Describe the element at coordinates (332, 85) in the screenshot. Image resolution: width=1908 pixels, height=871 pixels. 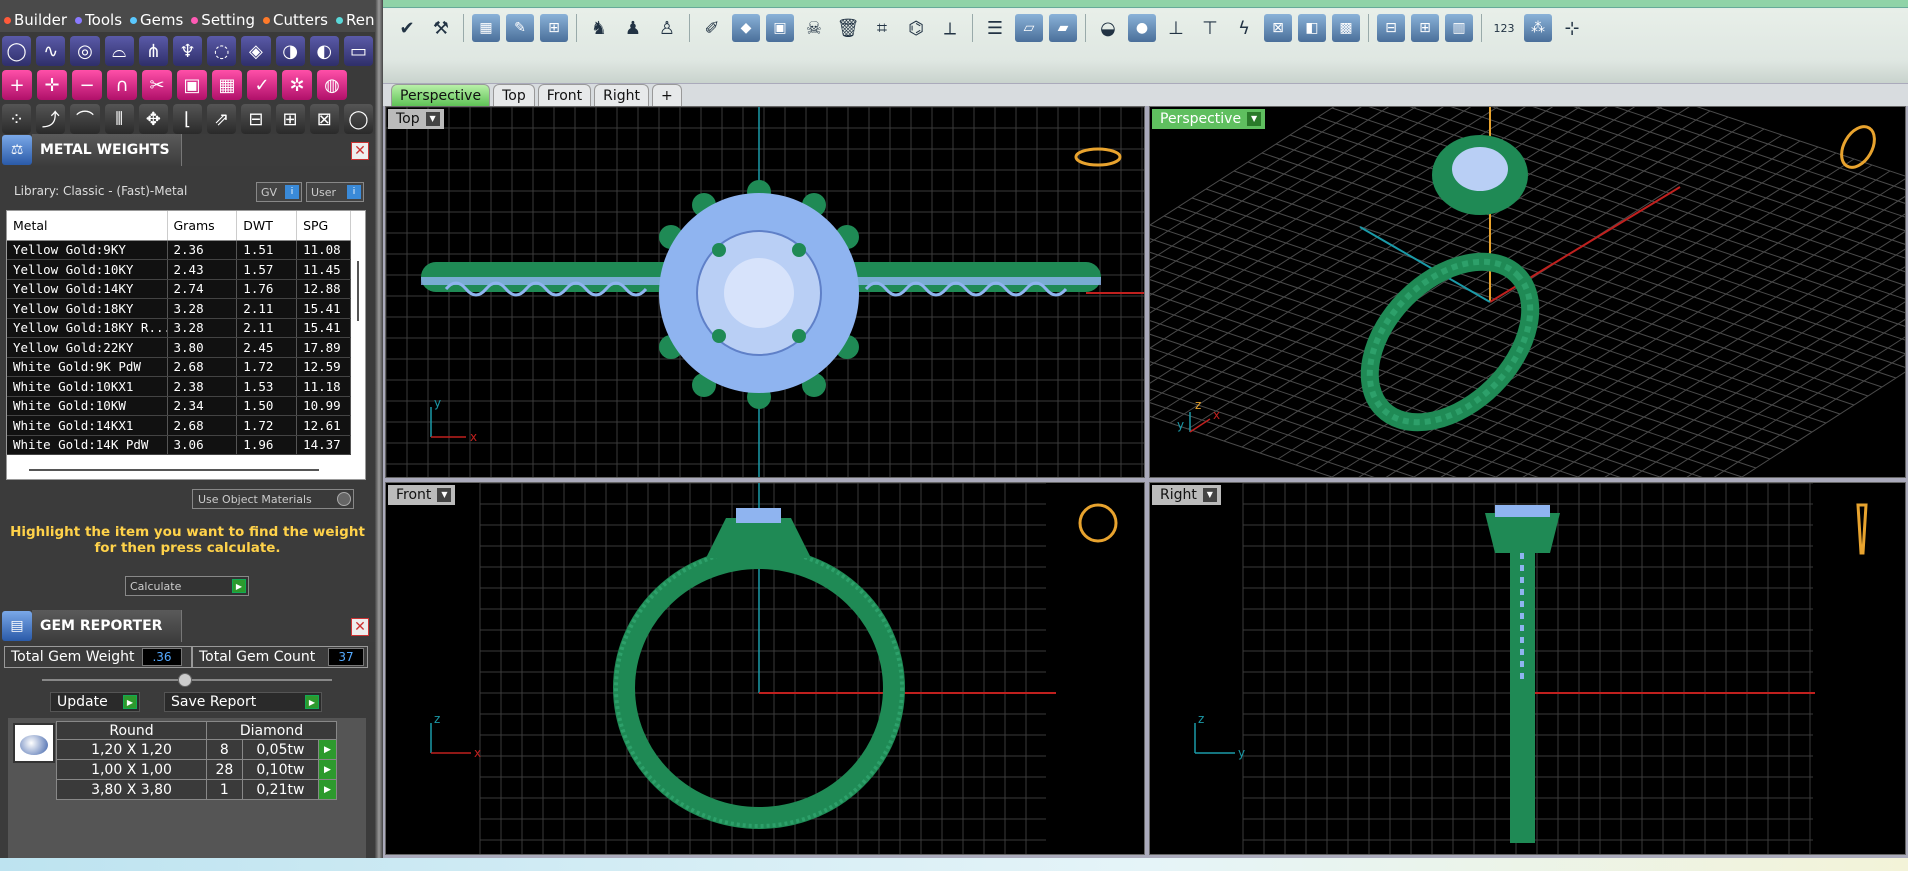
I see `globe-tool-icon: ◍` at that location.